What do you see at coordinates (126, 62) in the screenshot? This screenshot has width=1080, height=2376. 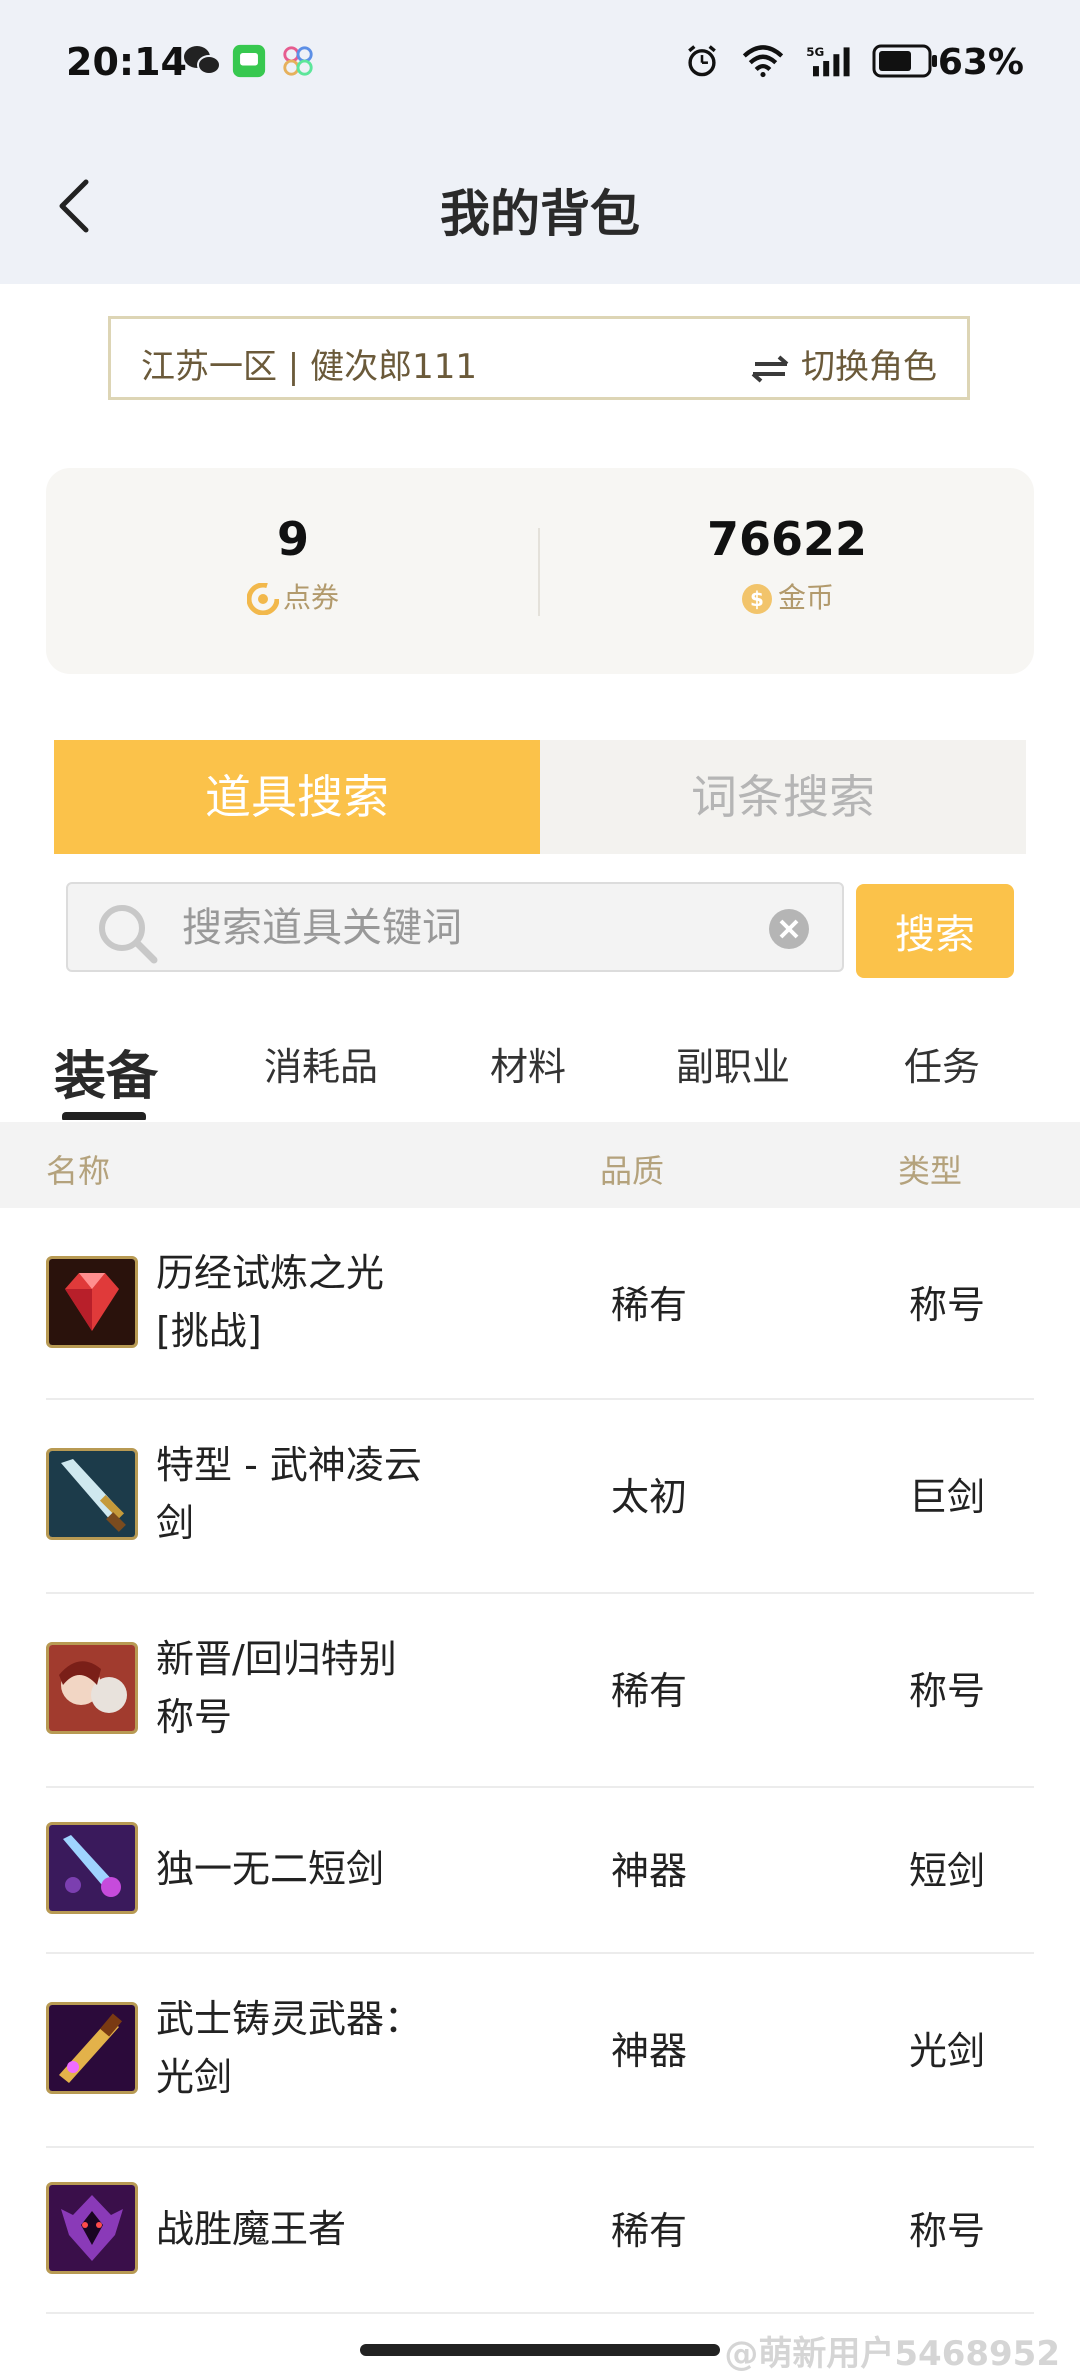 I see `status-time: 20:14` at bounding box center [126, 62].